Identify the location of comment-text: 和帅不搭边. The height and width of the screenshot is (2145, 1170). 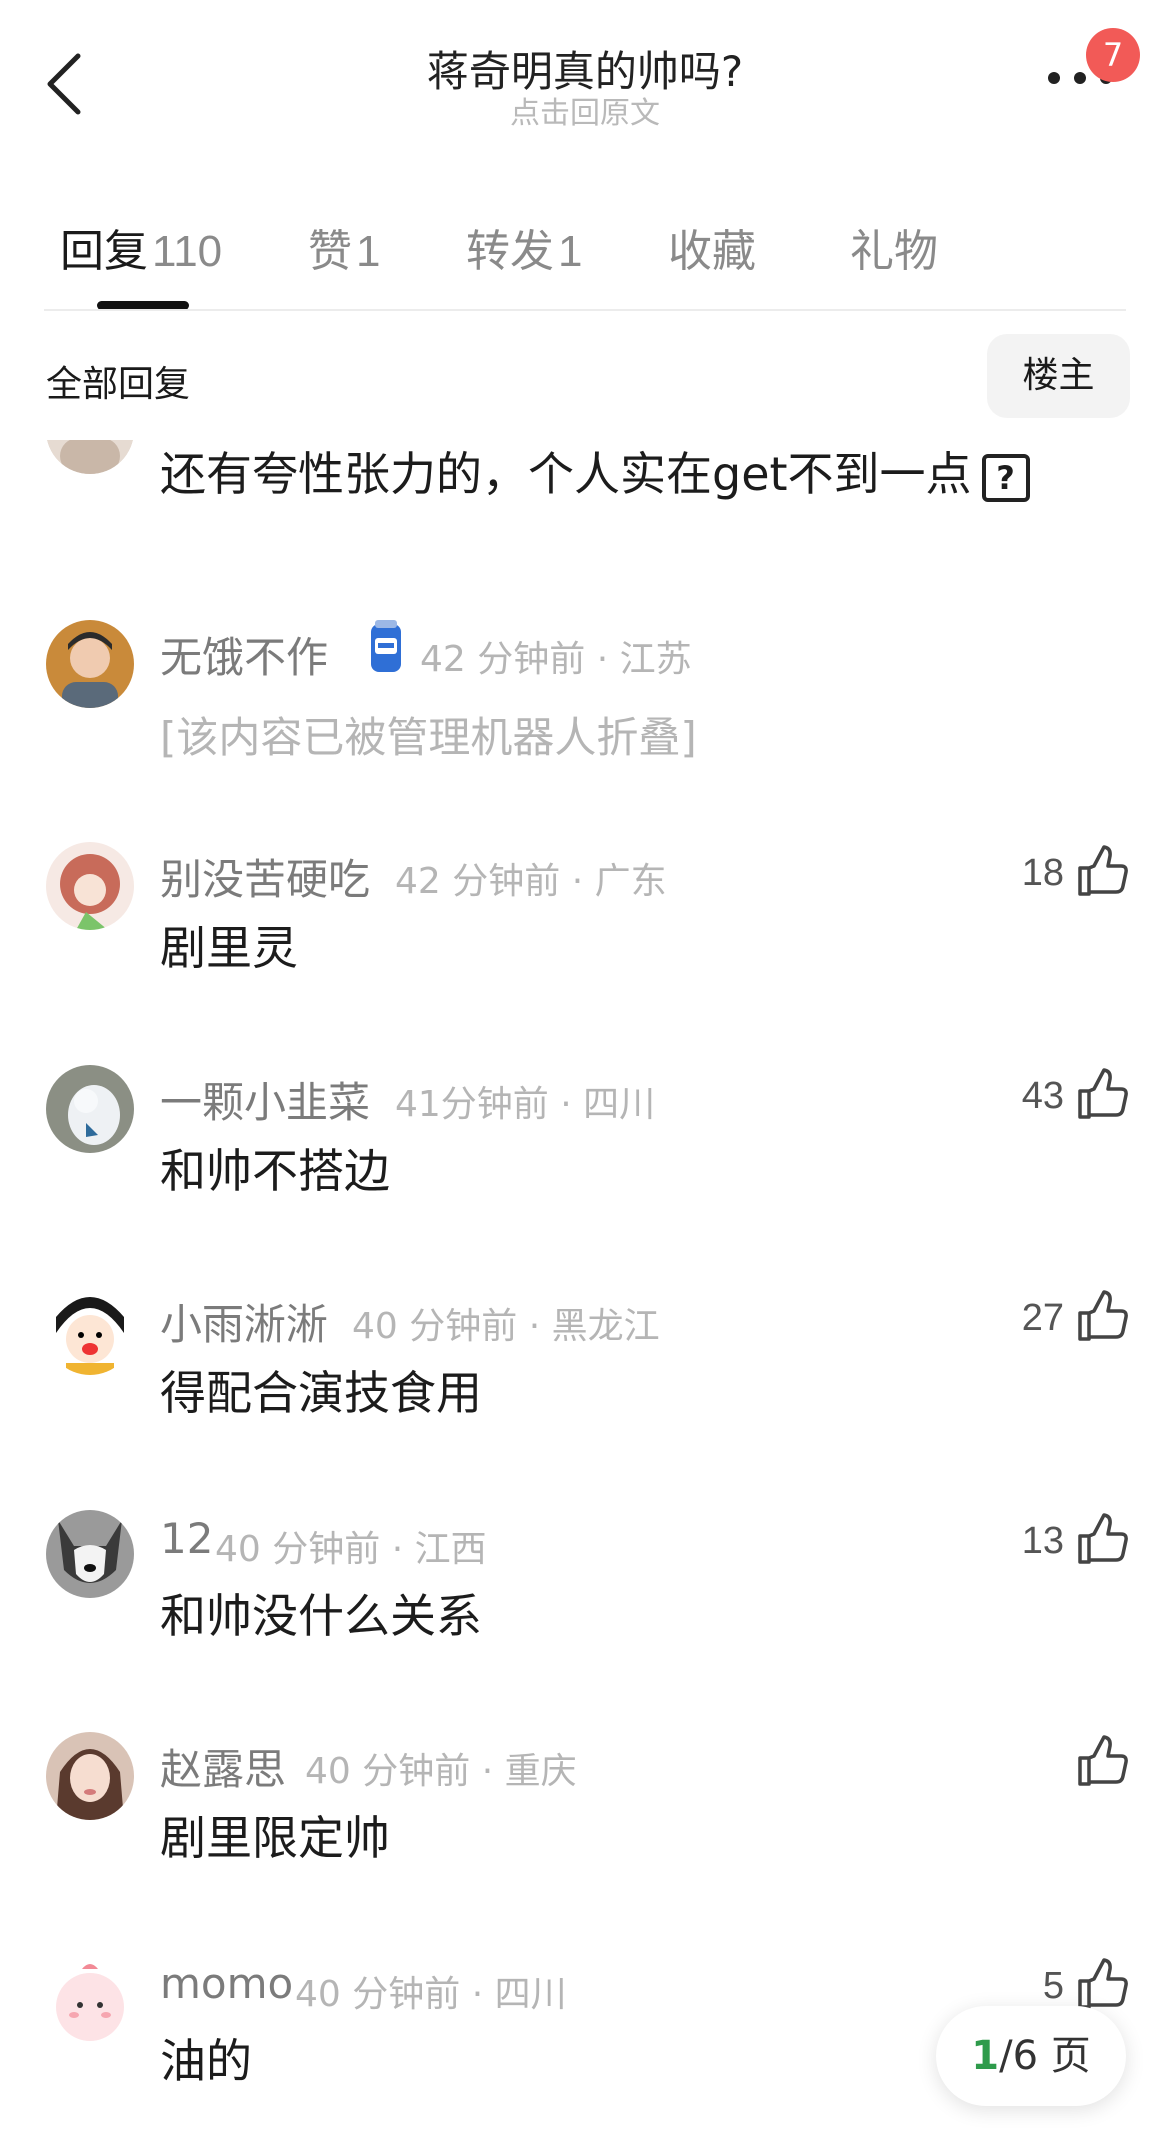
(275, 1171).